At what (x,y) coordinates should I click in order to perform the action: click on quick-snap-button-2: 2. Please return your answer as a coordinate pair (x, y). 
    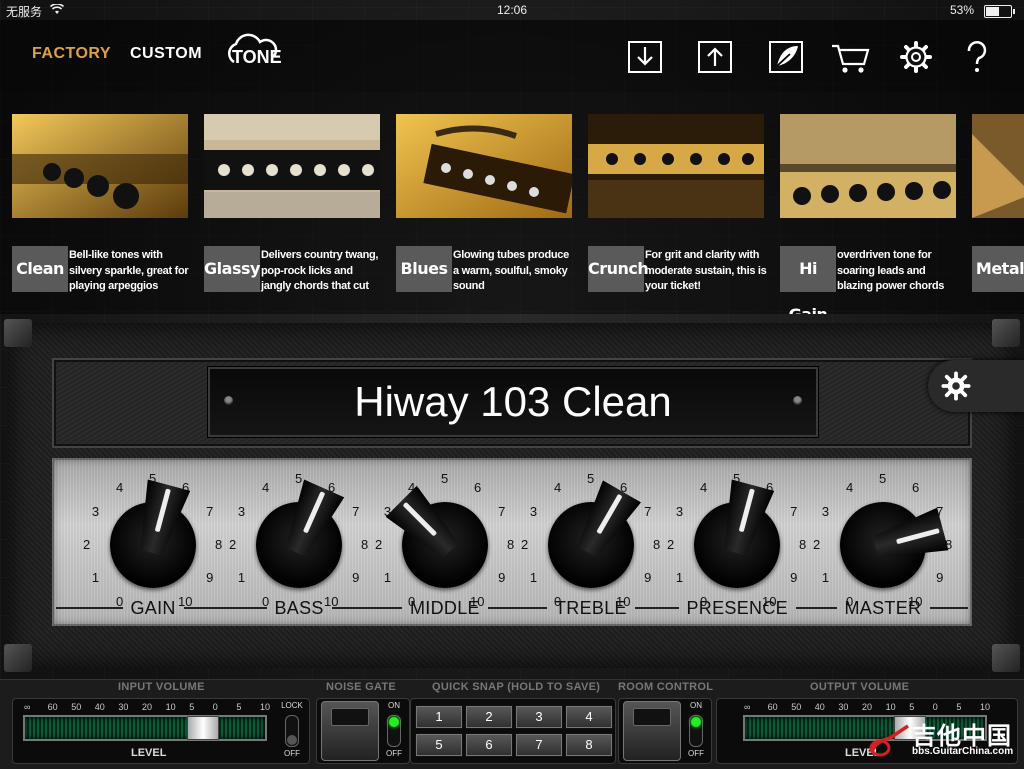
    Looking at the image, I should click on (489, 717).